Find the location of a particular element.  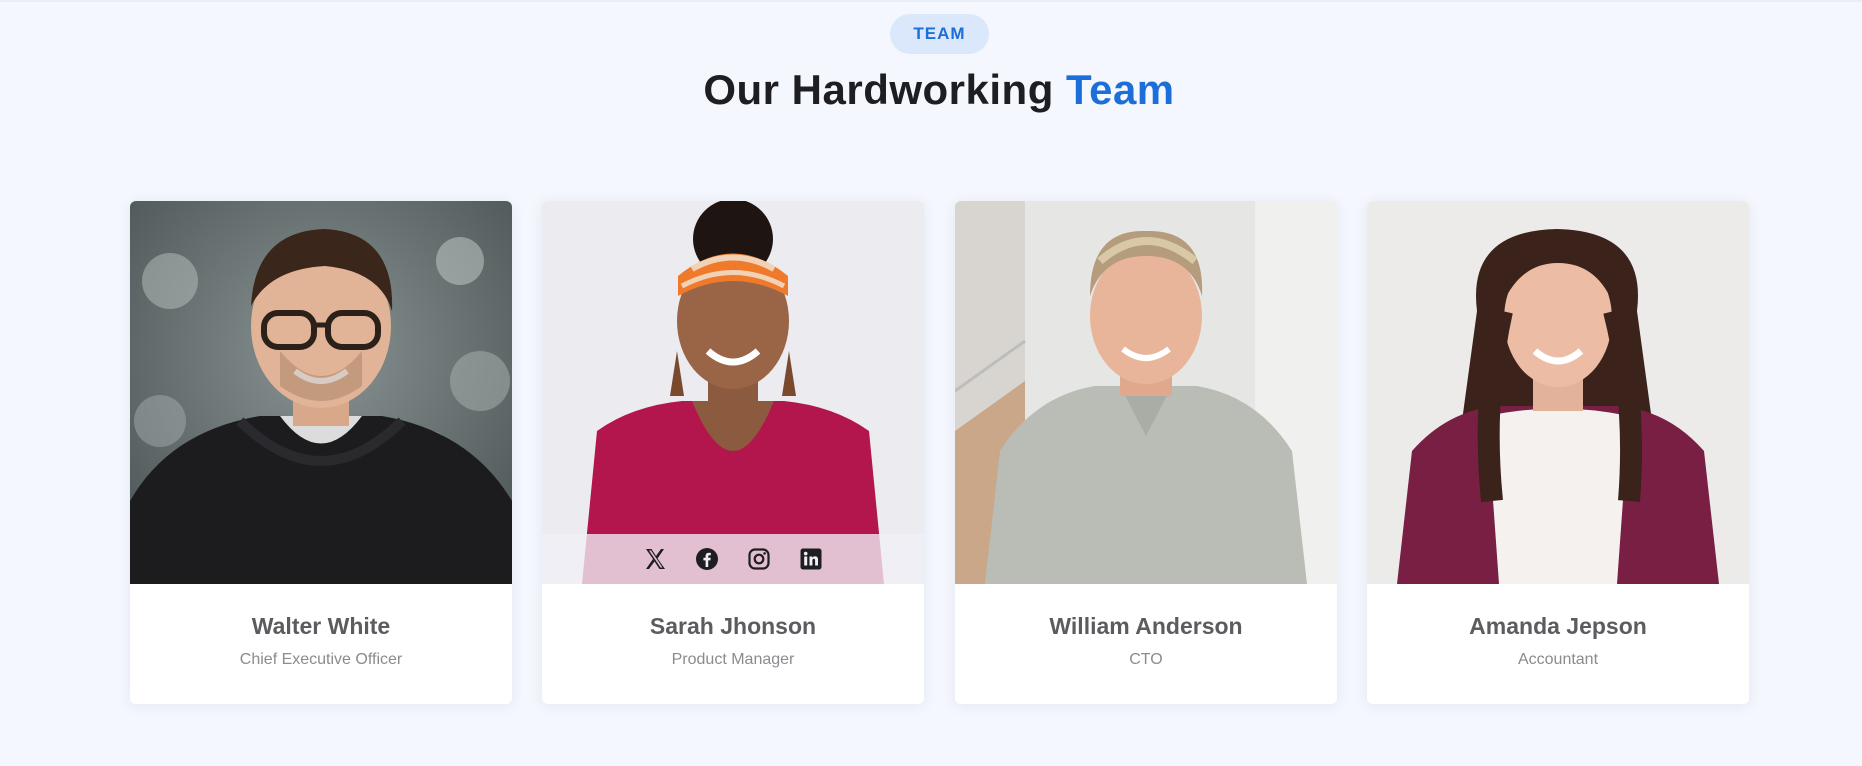

facebook-icon is located at coordinates (707, 559).